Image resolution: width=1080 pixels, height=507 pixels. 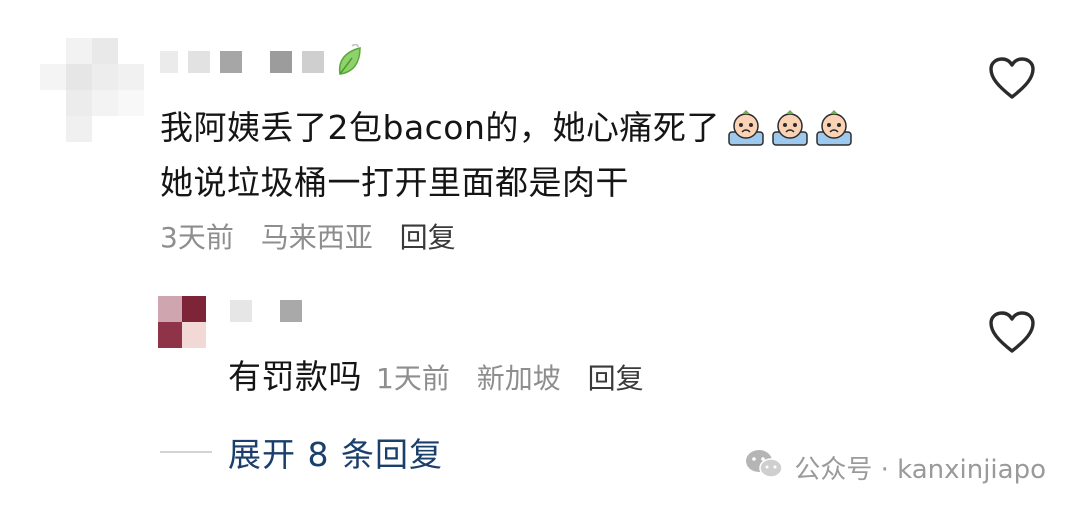 I want to click on comment-line-1: 我阿姨丢了2包bacon的，她心痛死了, so click(x=440, y=127).